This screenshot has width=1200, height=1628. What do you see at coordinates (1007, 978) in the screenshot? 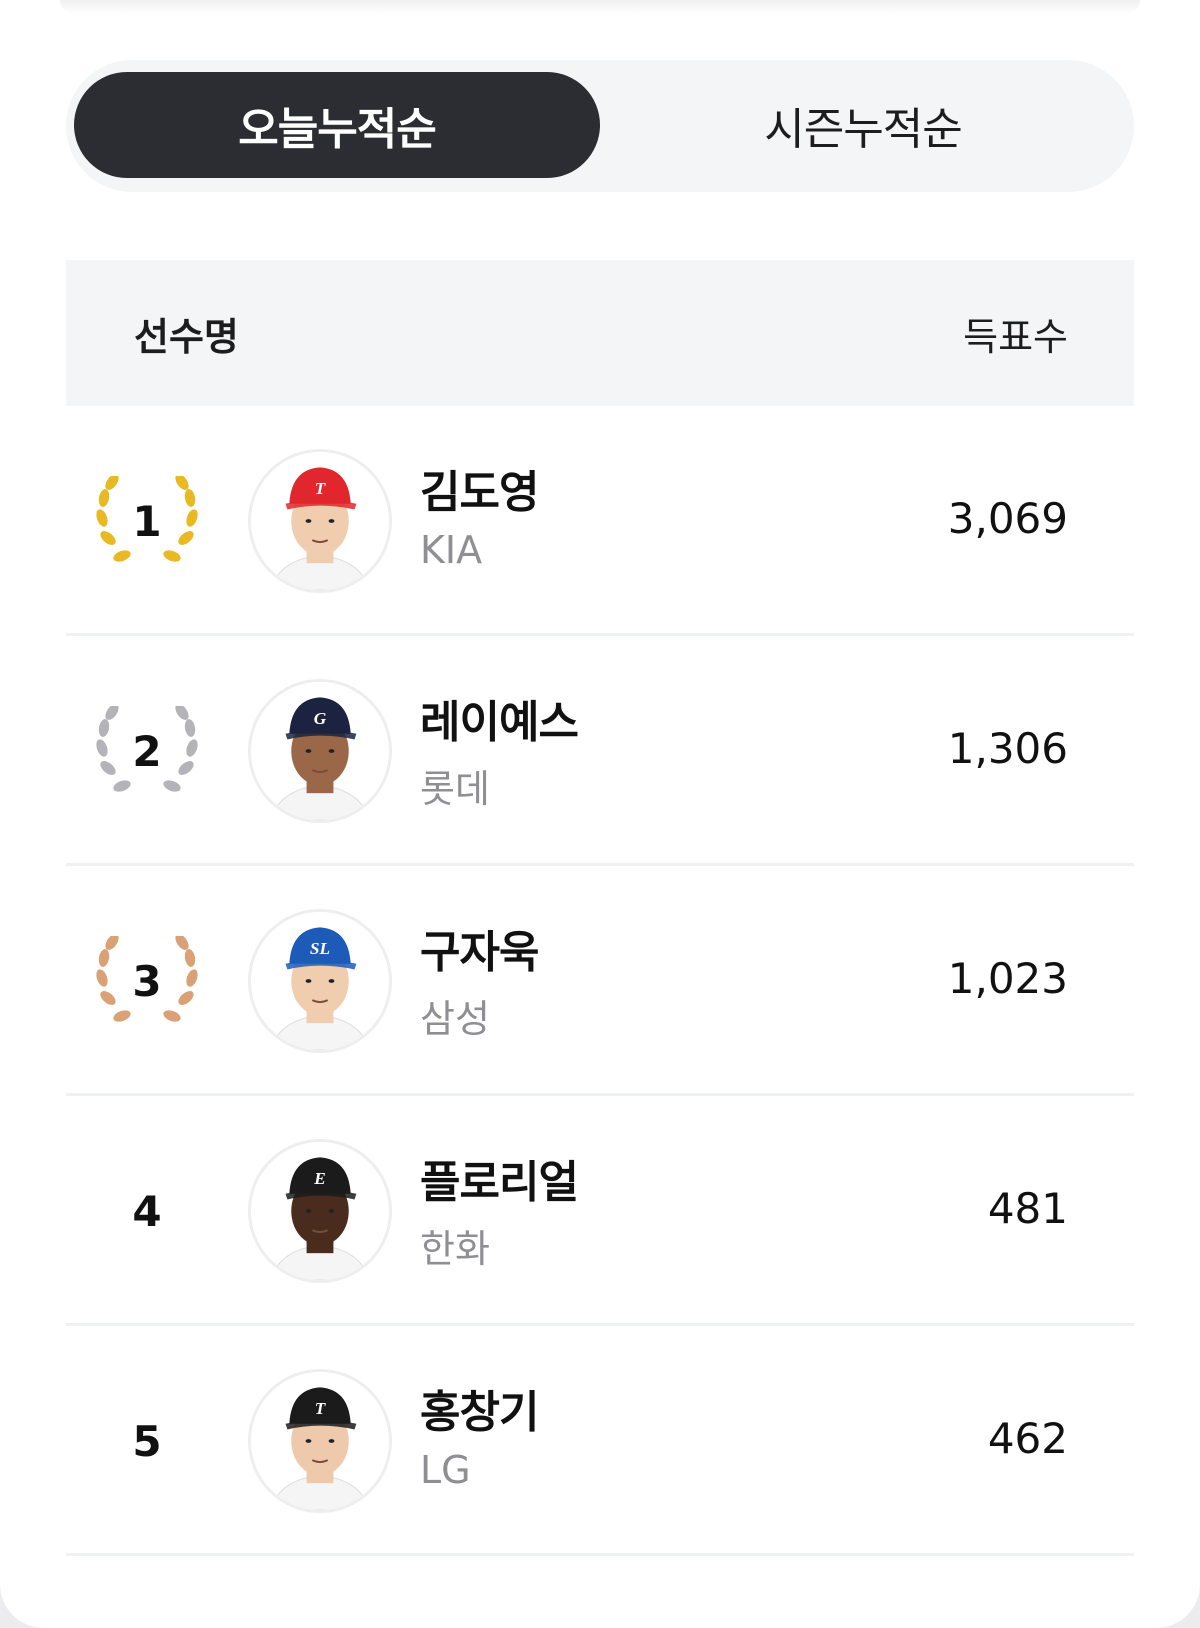
I see `vote-count: 1,023` at bounding box center [1007, 978].